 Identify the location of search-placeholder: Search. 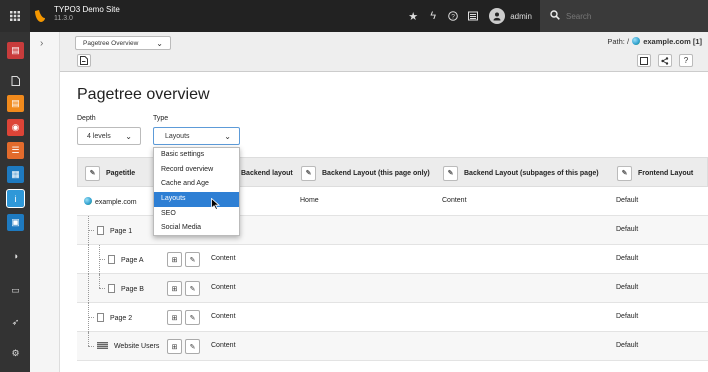
(579, 16).